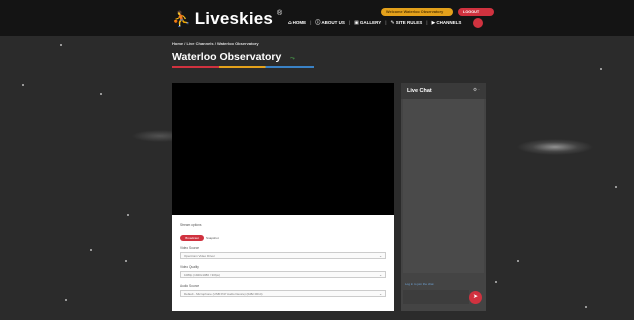  I want to click on live-chat-panel: Live Chat ⚙ · Log in to join the chat ➤, so click(443, 197).